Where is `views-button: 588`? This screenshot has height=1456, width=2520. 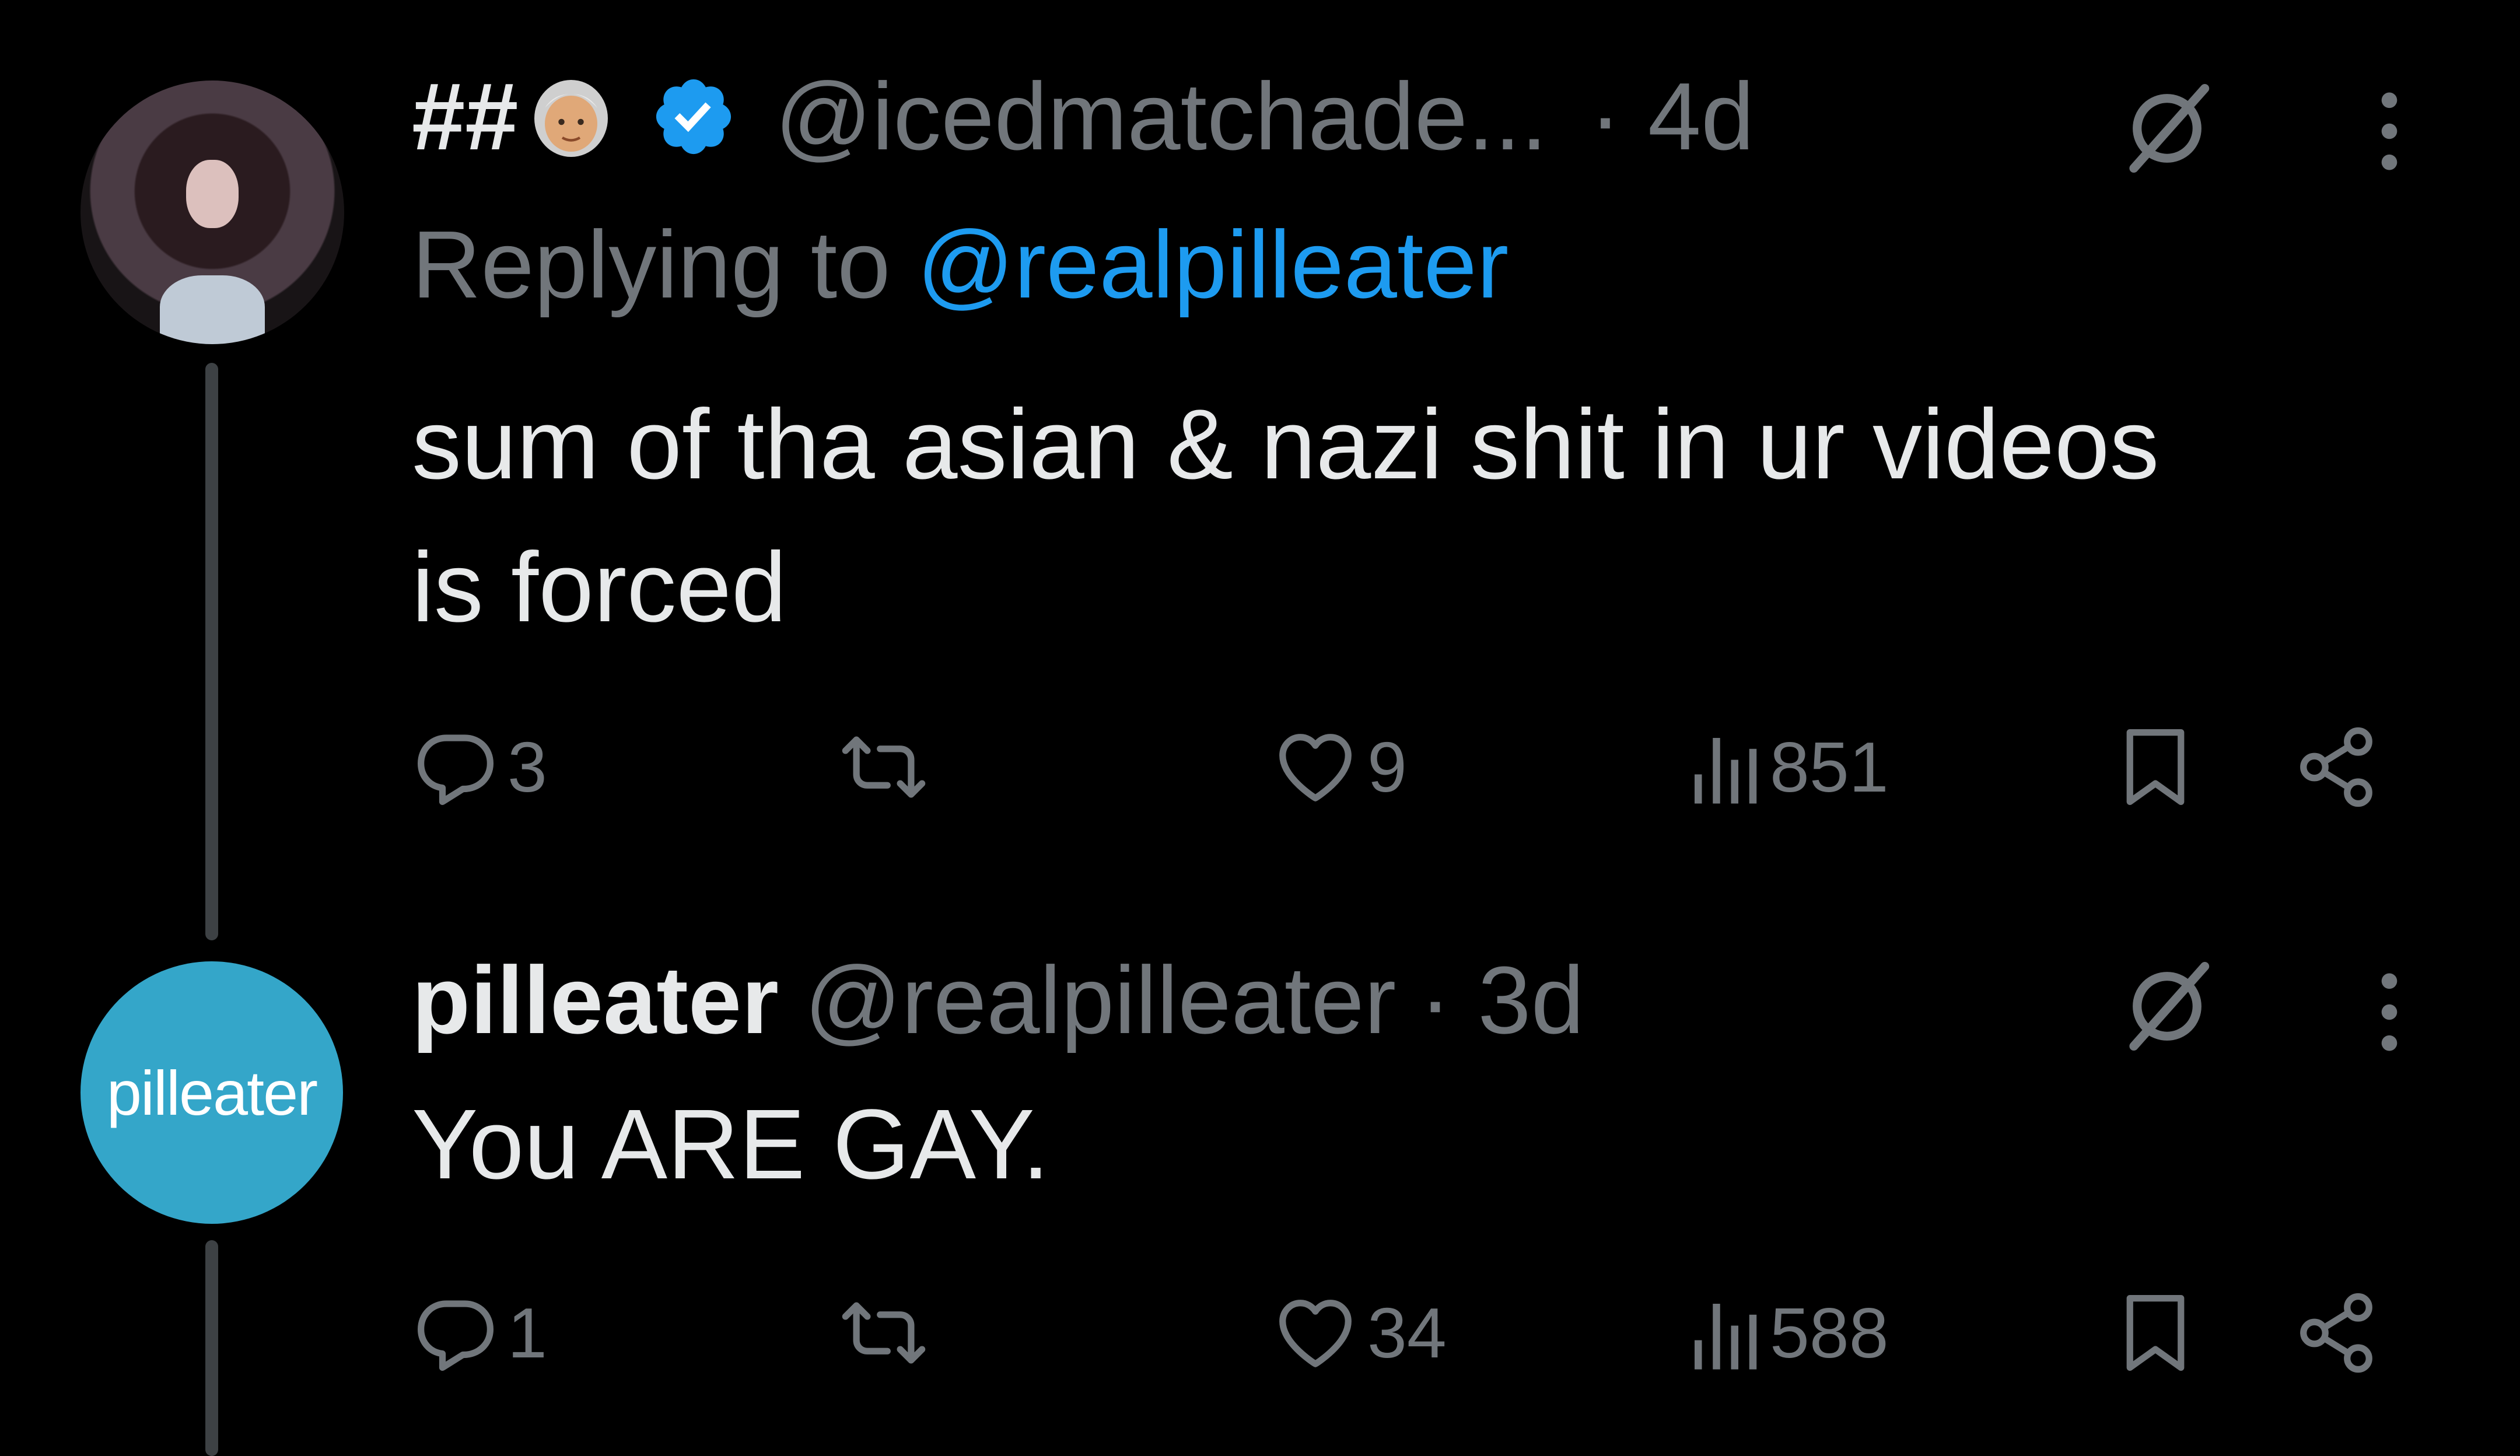
views-button: 588 is located at coordinates (1787, 1333).